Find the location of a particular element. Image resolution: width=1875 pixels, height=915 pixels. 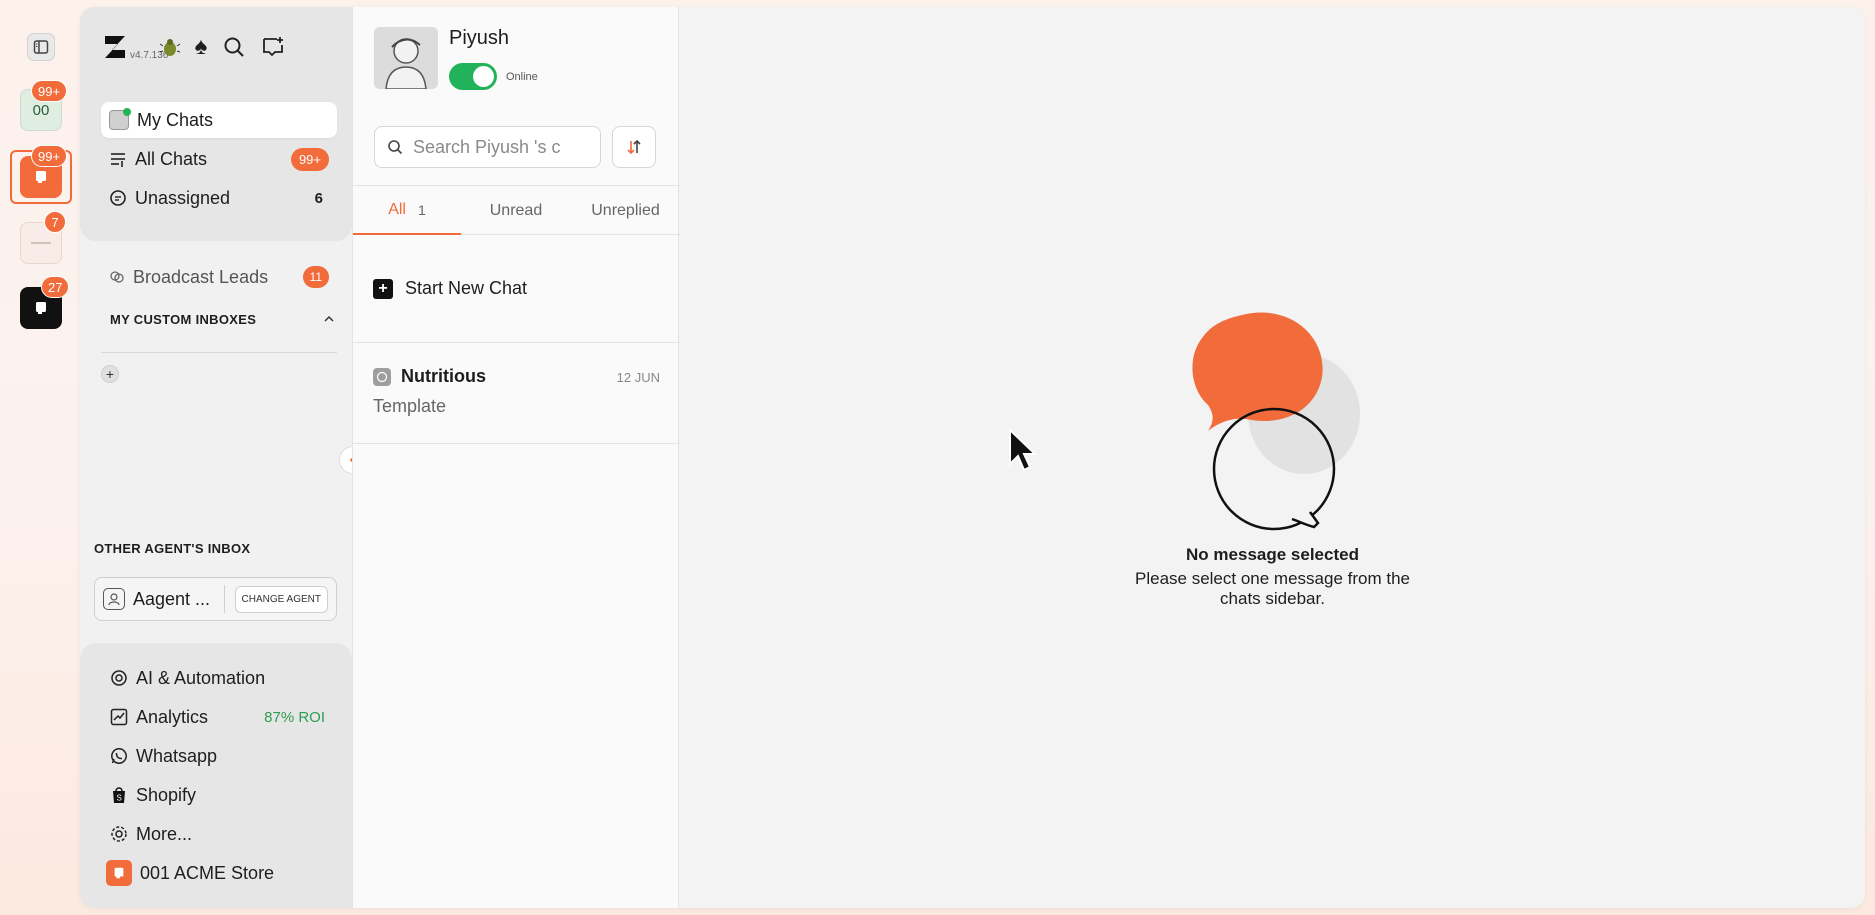

chat-list-item: Nutritious 12 JUN Template is located at coordinates (516, 394).